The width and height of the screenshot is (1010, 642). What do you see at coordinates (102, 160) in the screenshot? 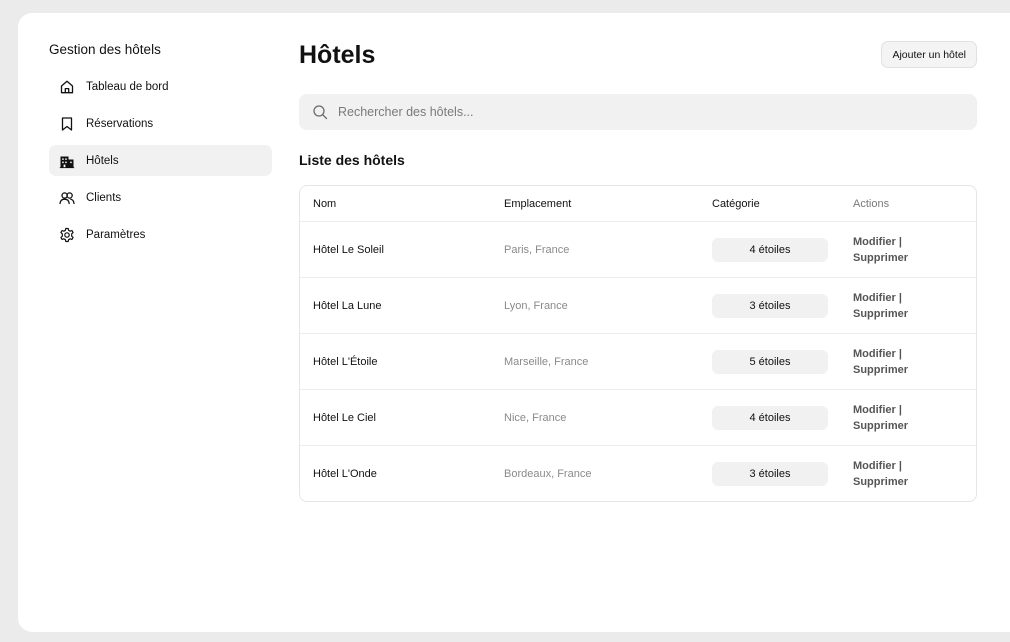
I see `sidebar-item-label: Hôtels` at bounding box center [102, 160].